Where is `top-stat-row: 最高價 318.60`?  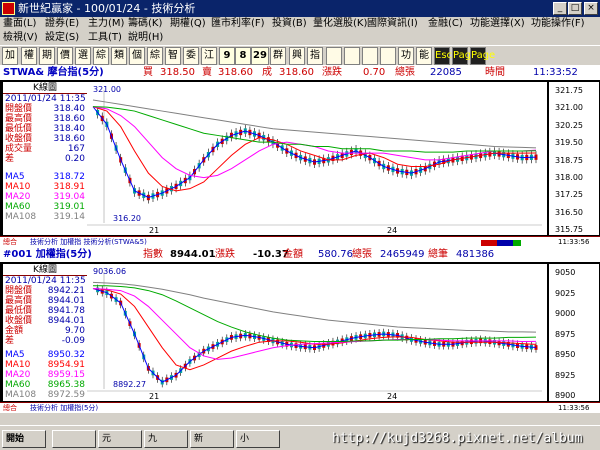 top-stat-row: 最高價 318.60 is located at coordinates (45, 119).